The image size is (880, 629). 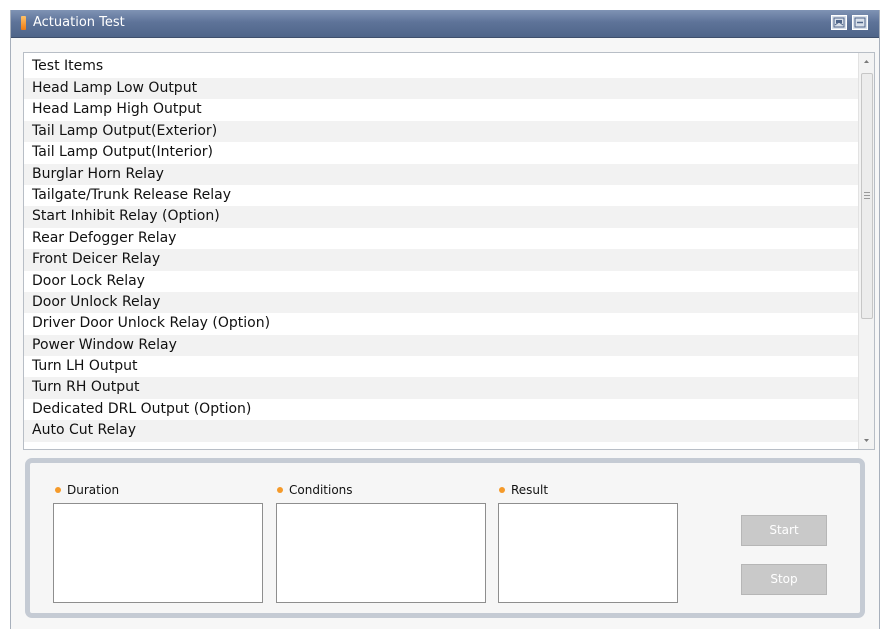 I want to click on list-item: Tail Lamp Output(Exterior), so click(x=441, y=131).